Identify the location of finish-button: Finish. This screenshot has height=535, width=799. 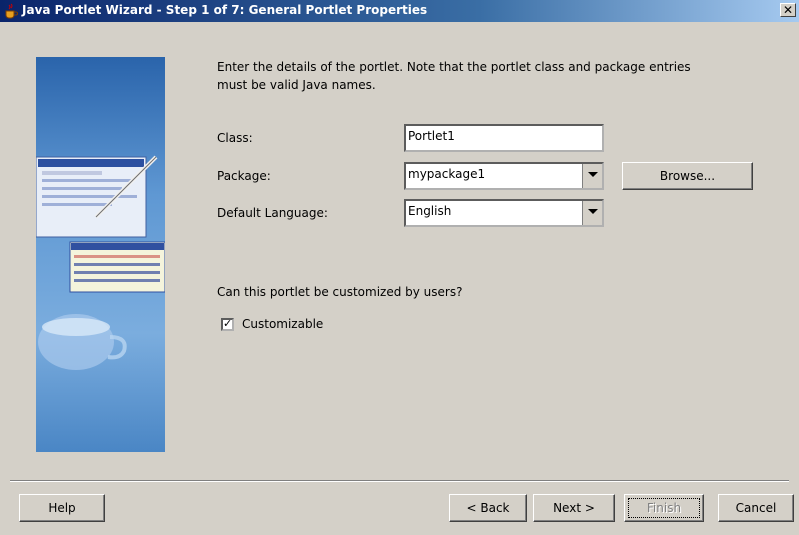
(664, 508).